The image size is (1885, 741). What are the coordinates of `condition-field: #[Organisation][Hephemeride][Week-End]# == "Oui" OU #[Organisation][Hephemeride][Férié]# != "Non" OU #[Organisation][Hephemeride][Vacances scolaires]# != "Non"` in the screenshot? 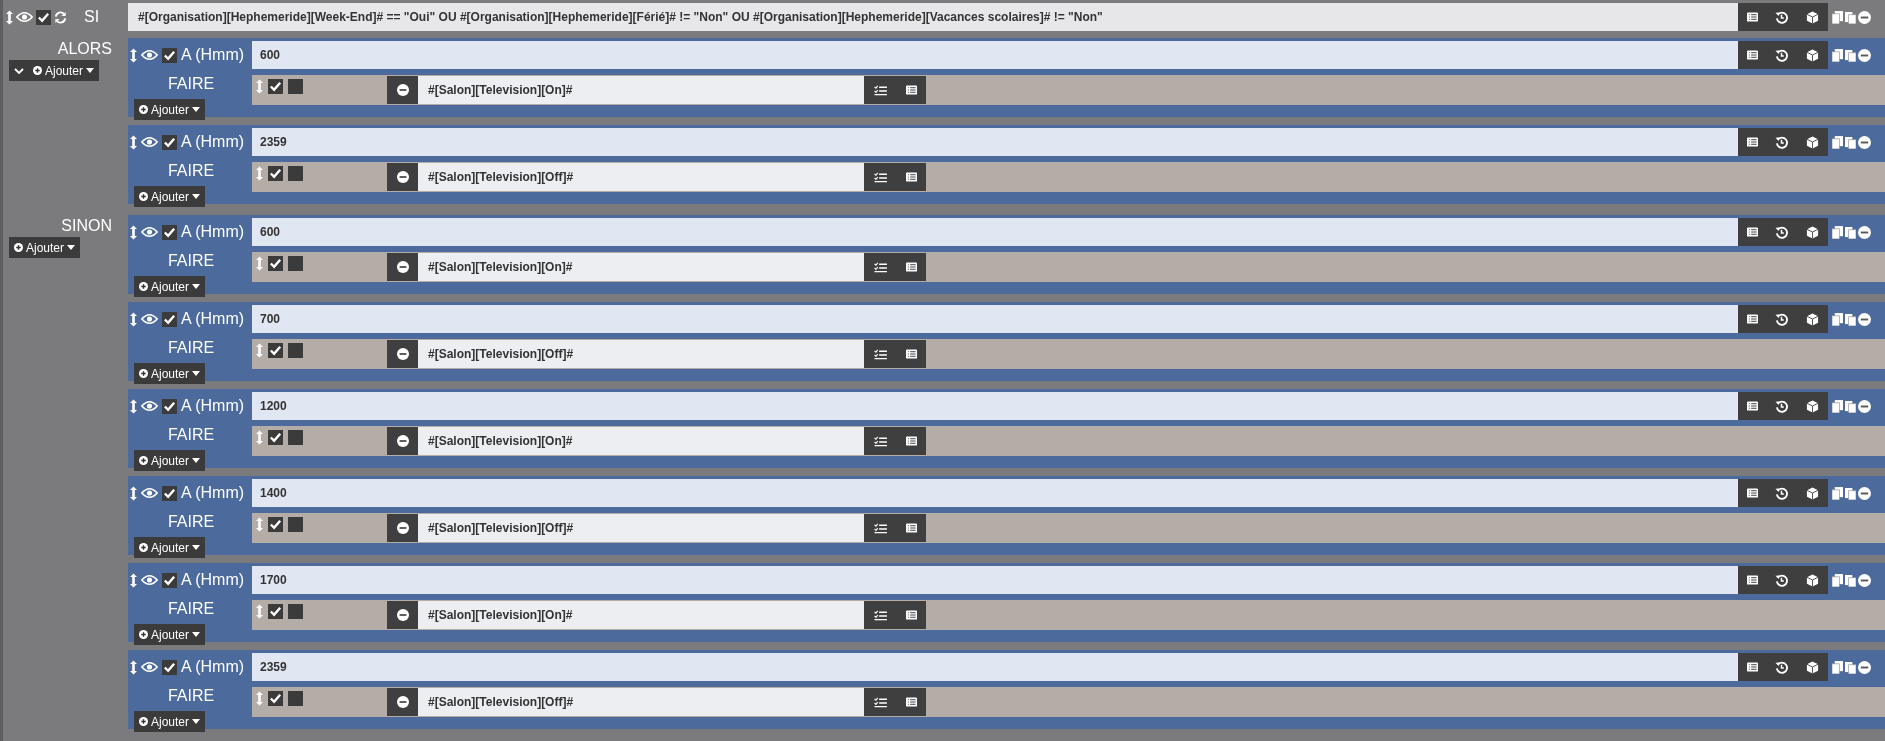 It's located at (933, 17).